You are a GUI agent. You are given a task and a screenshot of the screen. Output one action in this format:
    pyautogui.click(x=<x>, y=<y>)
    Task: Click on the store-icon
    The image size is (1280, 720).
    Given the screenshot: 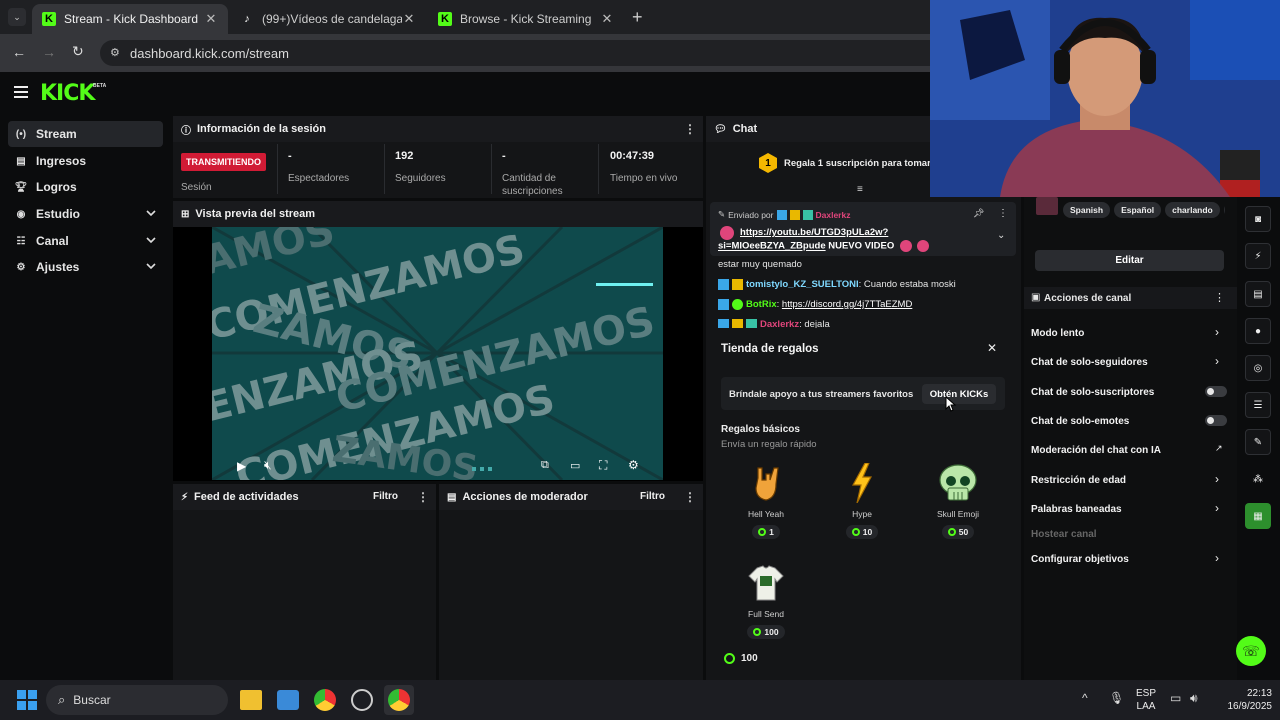 What is the action you would take?
    pyautogui.click(x=288, y=700)
    